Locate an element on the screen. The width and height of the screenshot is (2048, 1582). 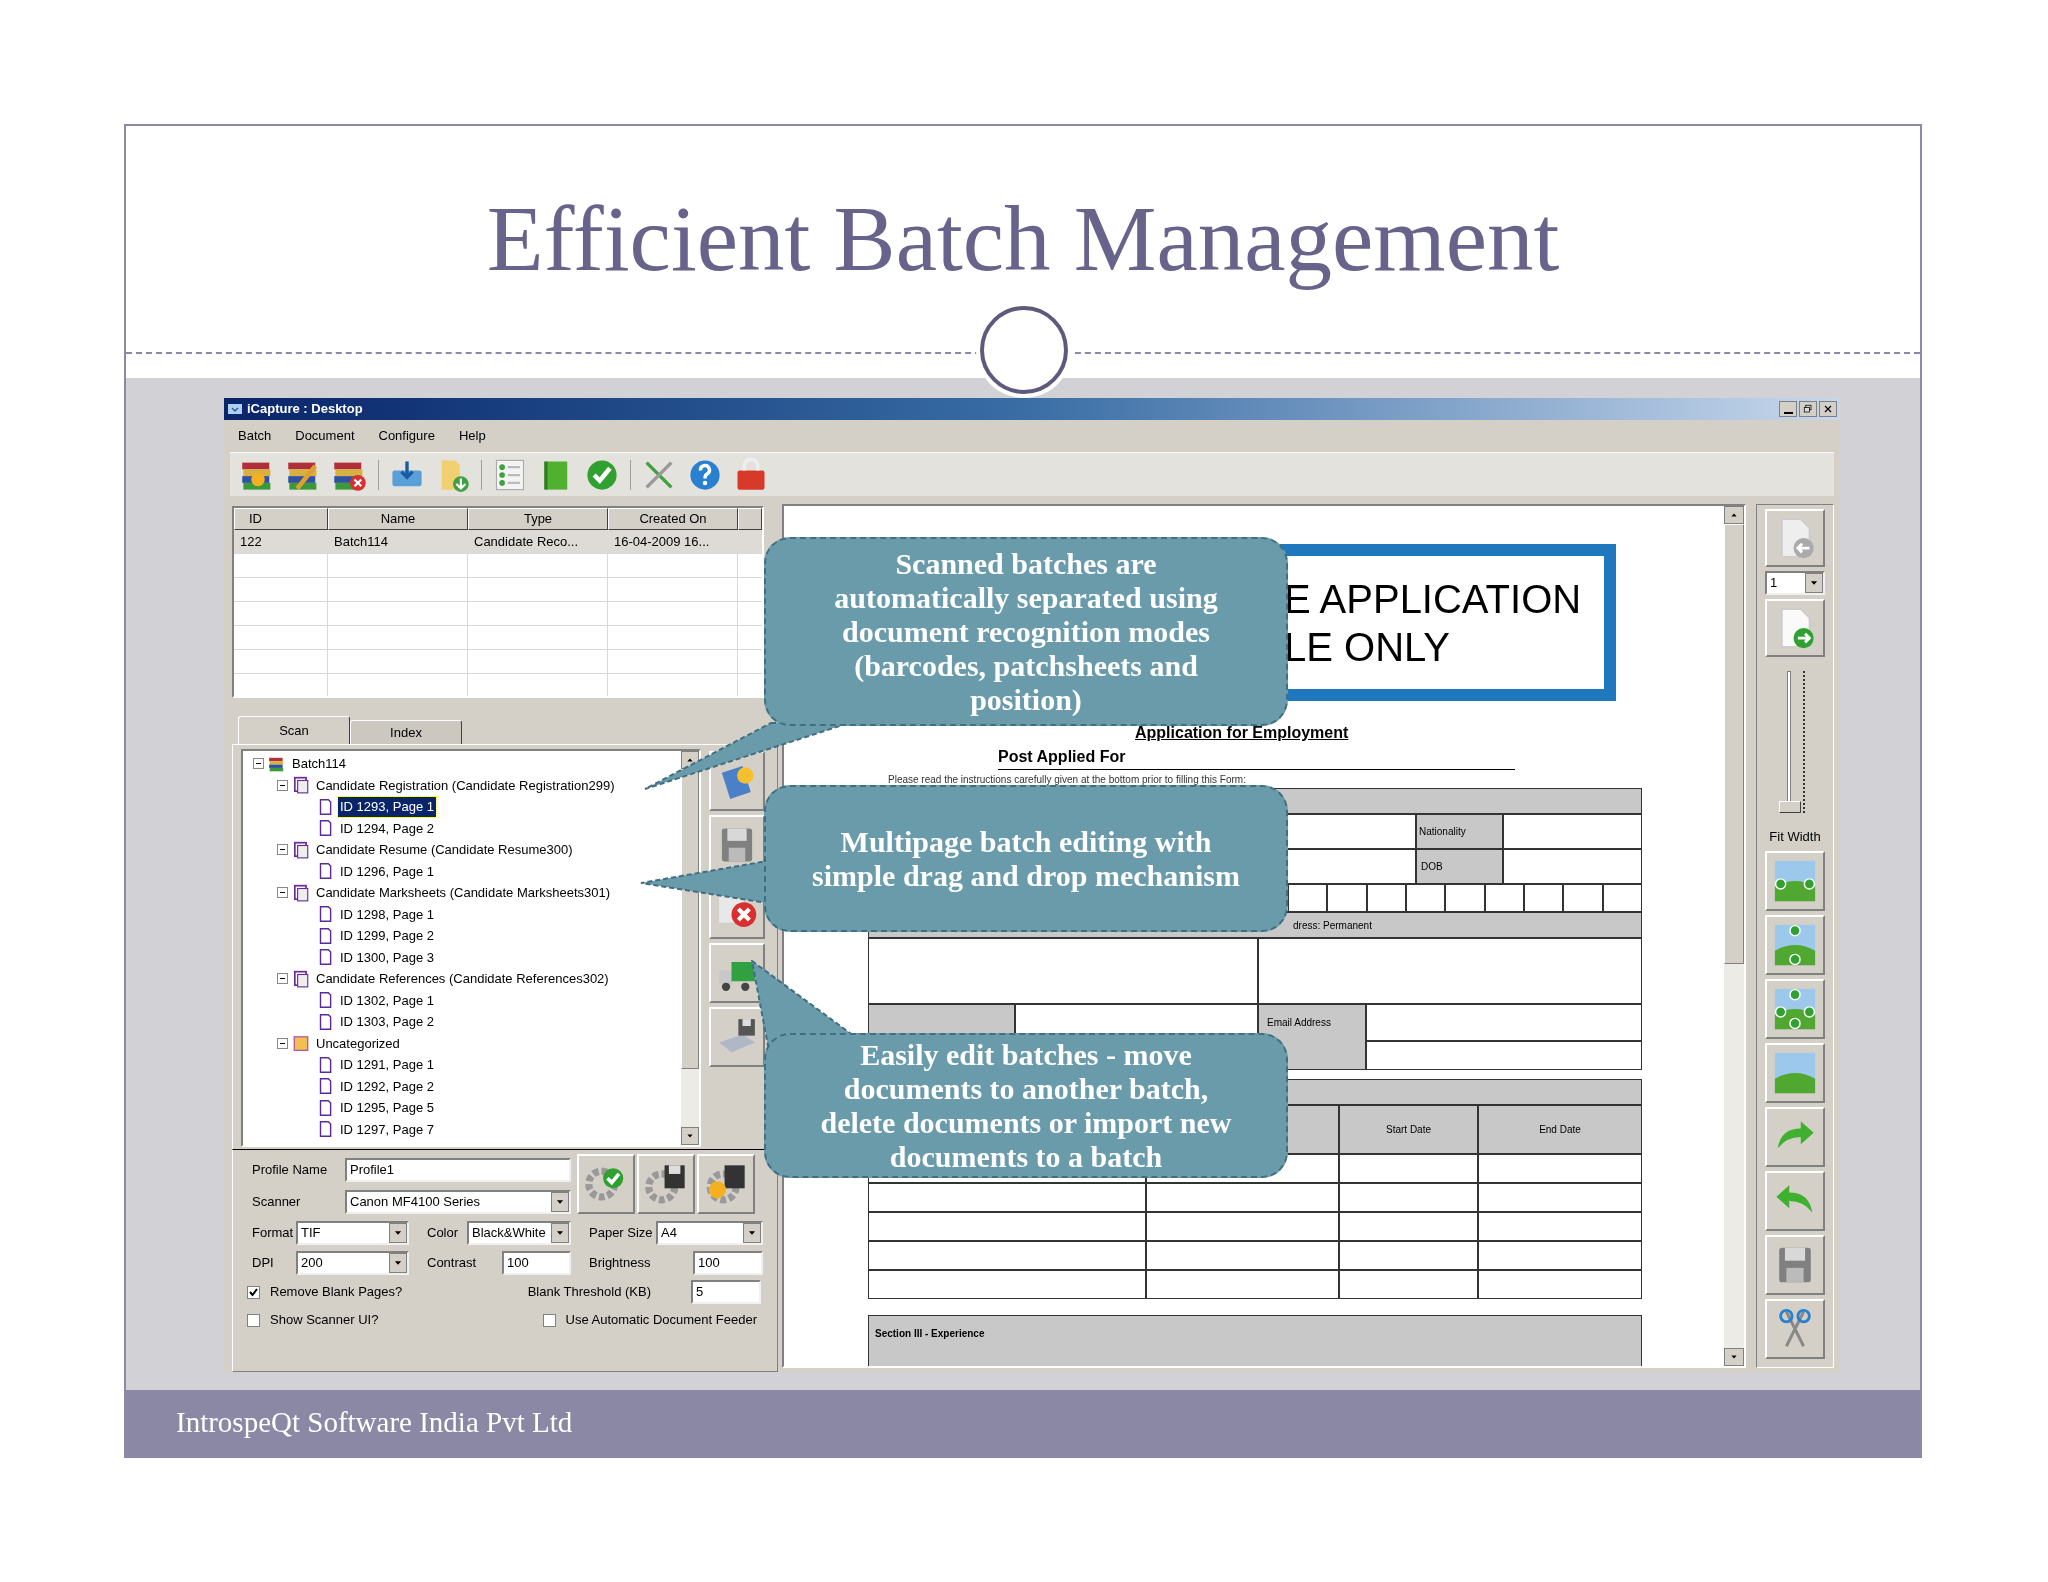
page-dropdown: 1 is located at coordinates (1795, 583).